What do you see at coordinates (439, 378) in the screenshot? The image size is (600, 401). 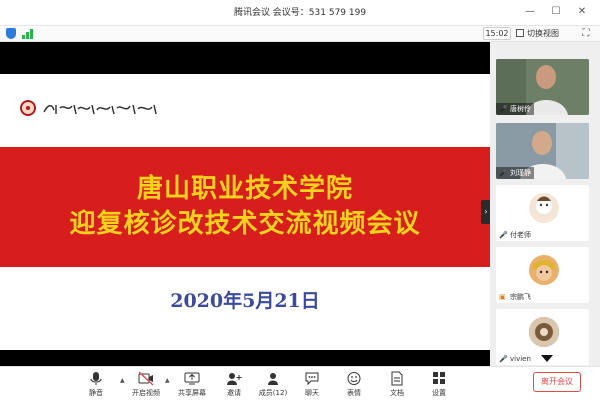 I see `settings-grid-icon` at bounding box center [439, 378].